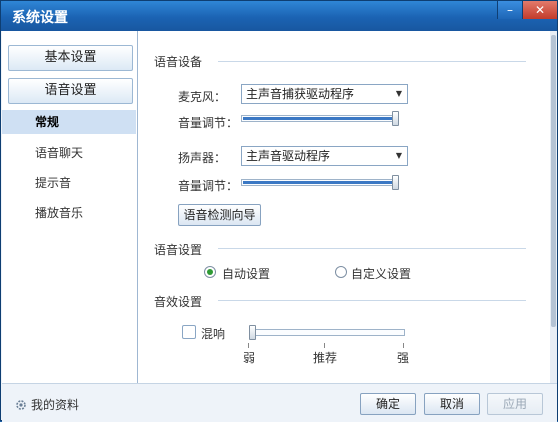 The width and height of the screenshot is (558, 422). What do you see at coordinates (208, 186) in the screenshot?
I see `speaker-volume-label: 音量调节：` at bounding box center [208, 186].